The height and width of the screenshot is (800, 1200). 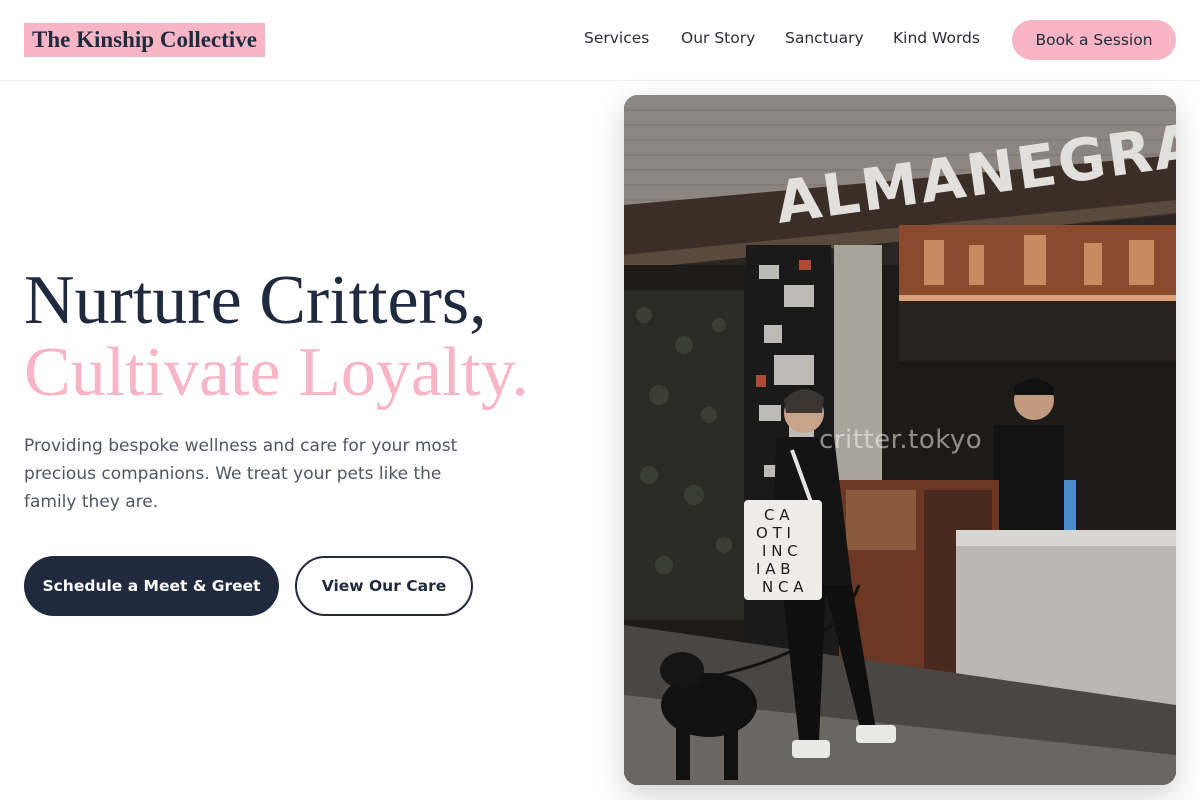 I want to click on nav-kind-words: Kind Words, so click(x=936, y=38).